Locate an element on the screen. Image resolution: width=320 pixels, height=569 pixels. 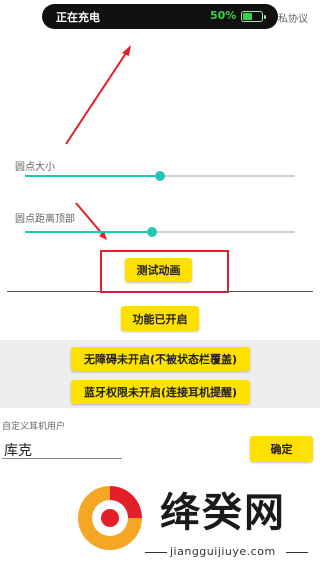
dot-top-distance-label: 圆点距离顶部 is located at coordinates (45, 219).